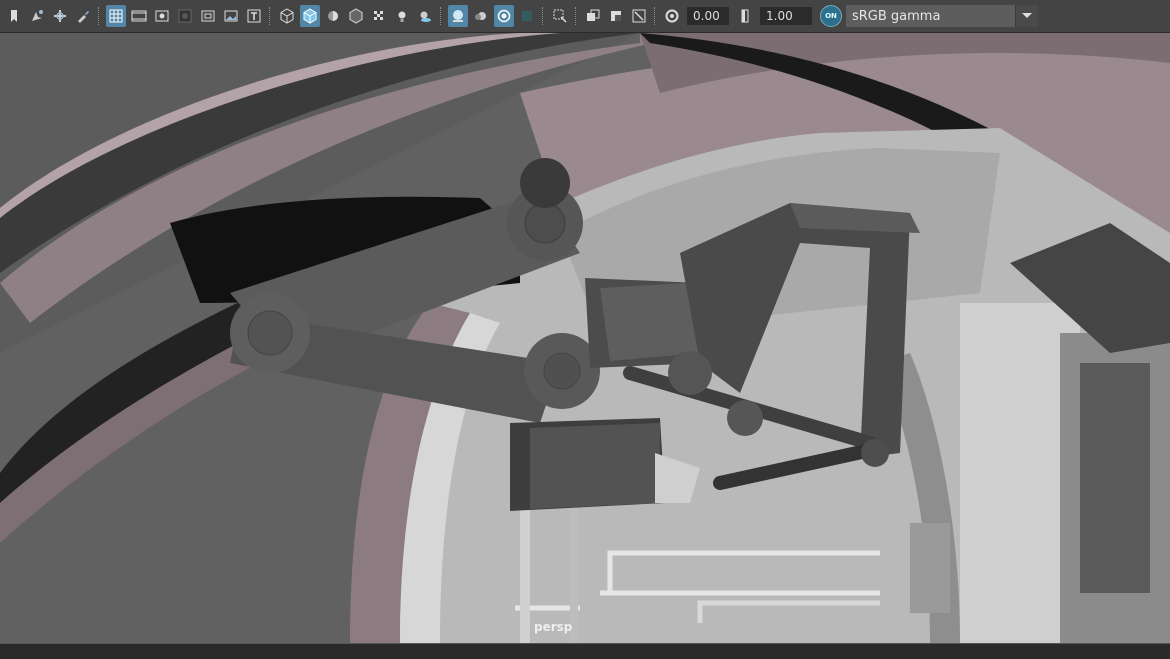  I want to click on exposure-field: 0.00, so click(708, 16).